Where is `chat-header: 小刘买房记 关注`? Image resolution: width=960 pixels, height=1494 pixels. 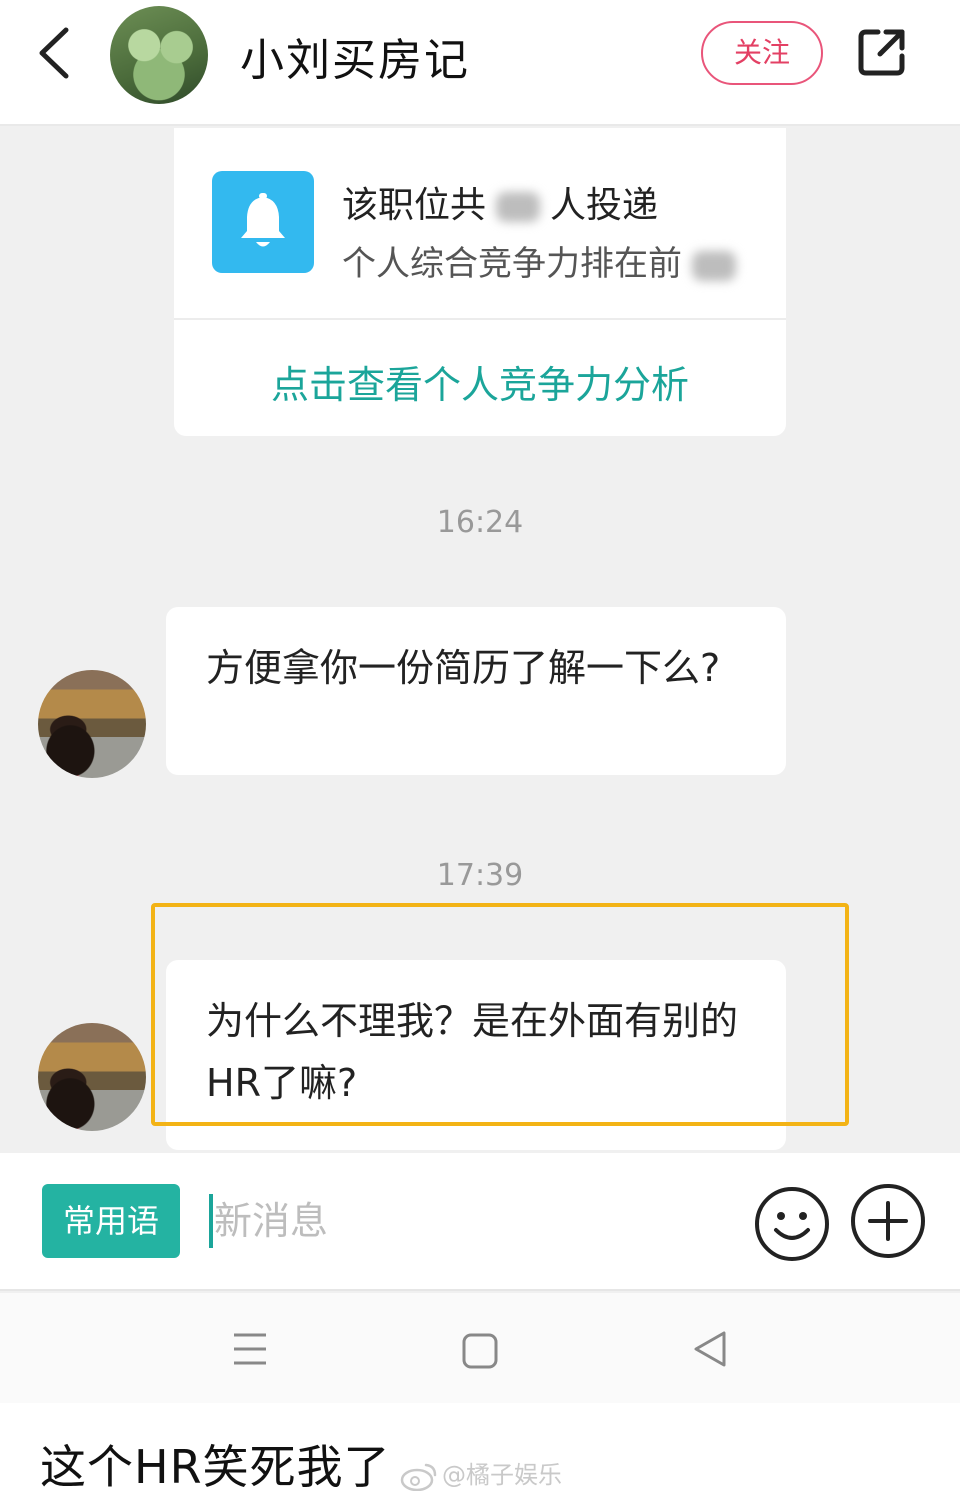
chat-header: 小刘买房记 关注 is located at coordinates (480, 63).